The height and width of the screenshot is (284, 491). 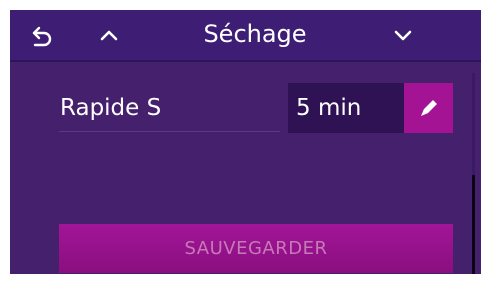 What do you see at coordinates (329, 108) in the screenshot?
I see `duration-value: 5 min` at bounding box center [329, 108].